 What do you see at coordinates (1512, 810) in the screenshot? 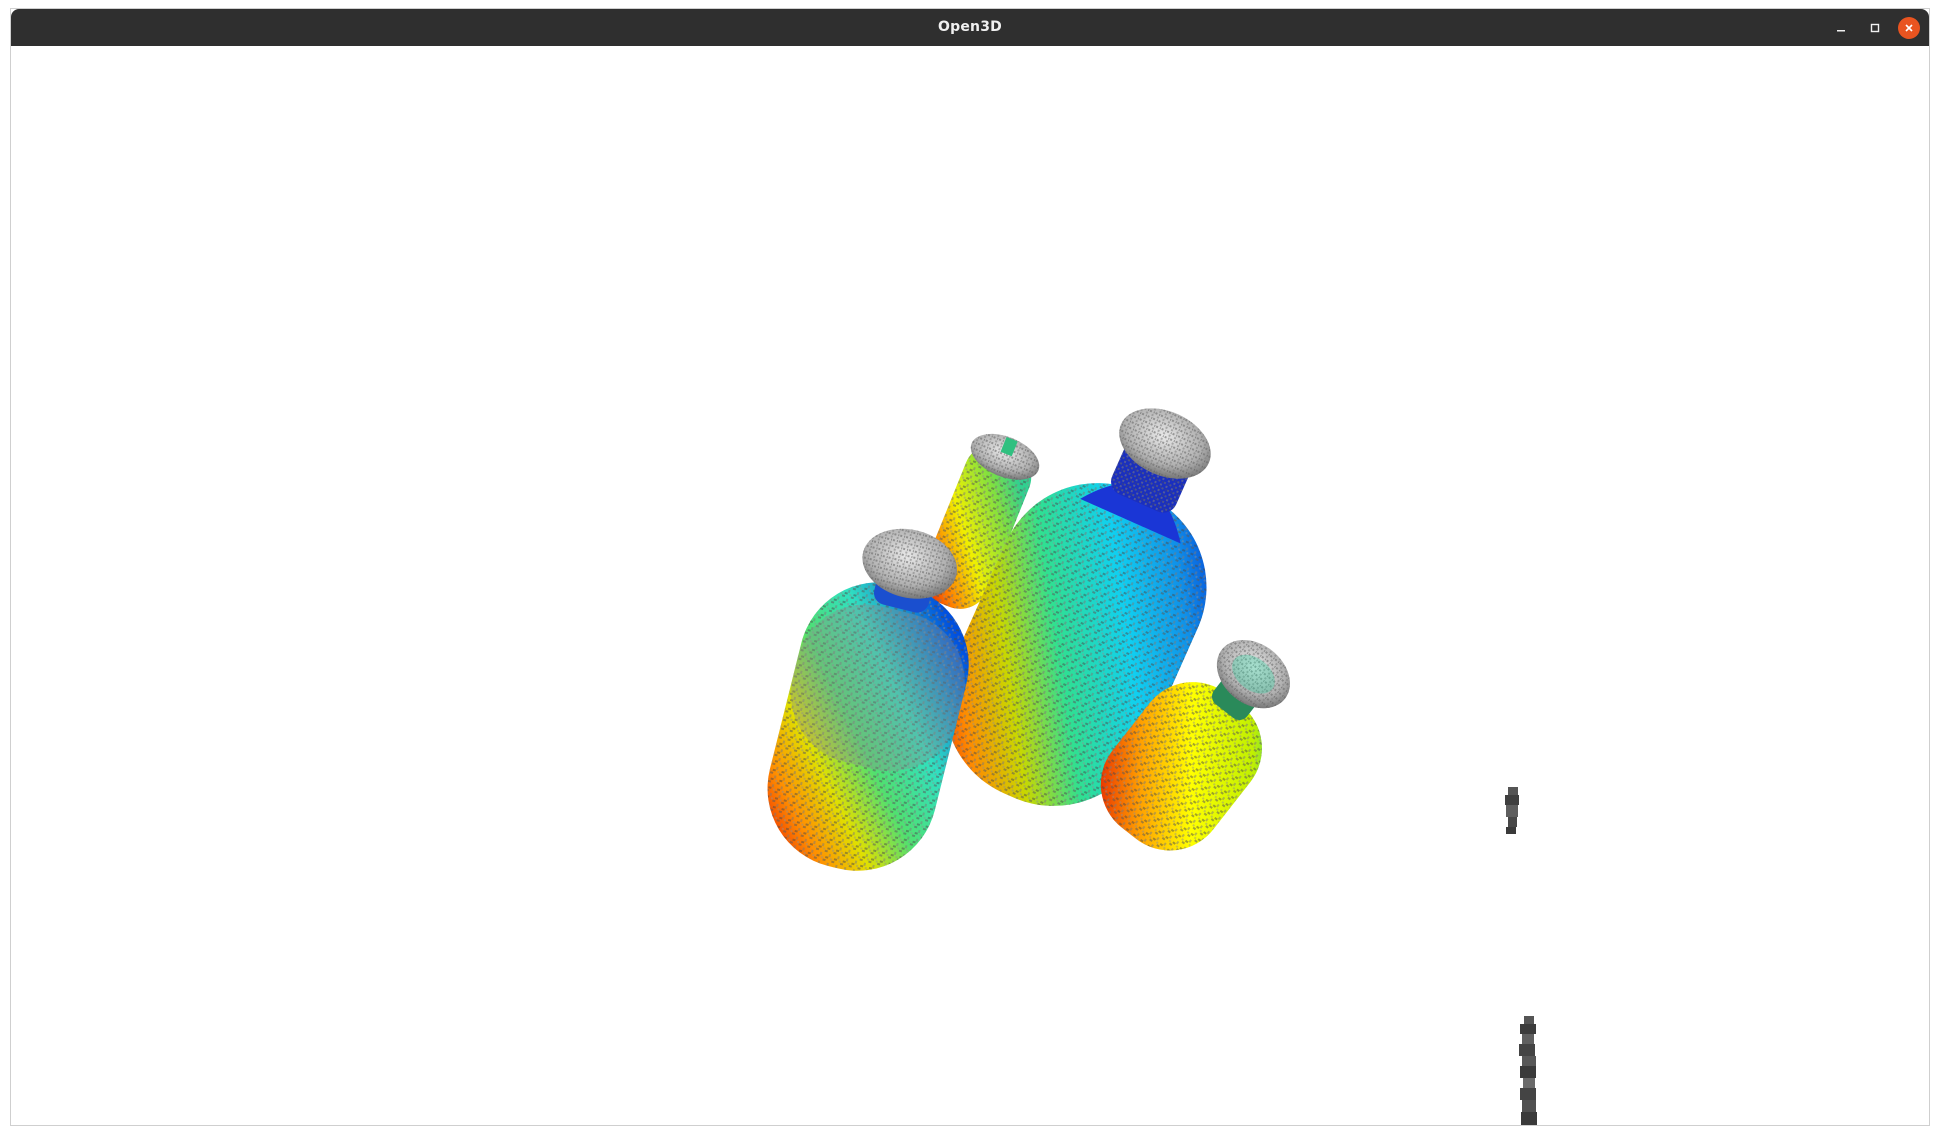
I see `stray-points-small` at bounding box center [1512, 810].